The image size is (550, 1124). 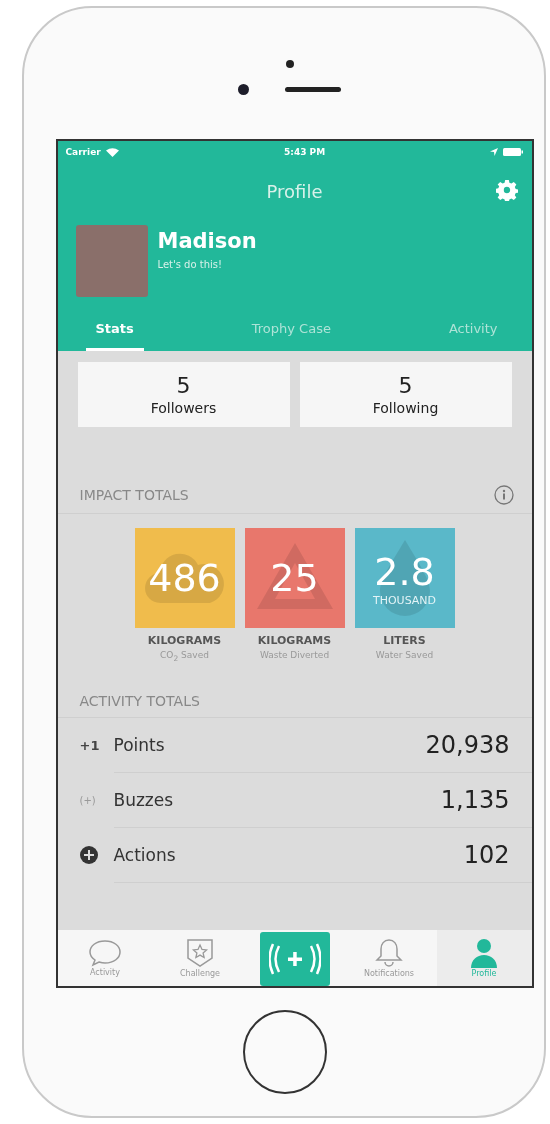 What do you see at coordinates (294, 655) in the screenshot?
I see `impact-caption: Waste Diverted` at bounding box center [294, 655].